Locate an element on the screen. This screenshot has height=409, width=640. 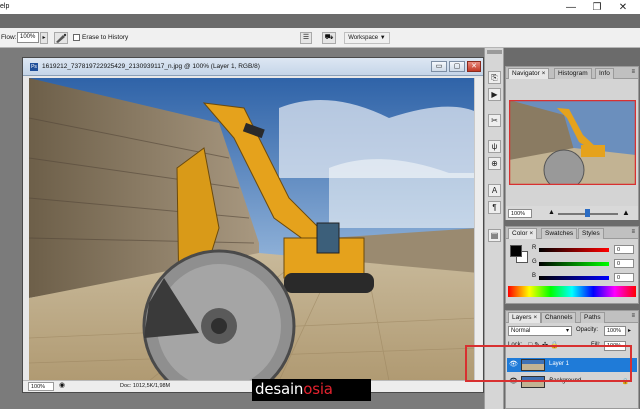
tab-layers: Layers × is located at coordinates (525, 317).